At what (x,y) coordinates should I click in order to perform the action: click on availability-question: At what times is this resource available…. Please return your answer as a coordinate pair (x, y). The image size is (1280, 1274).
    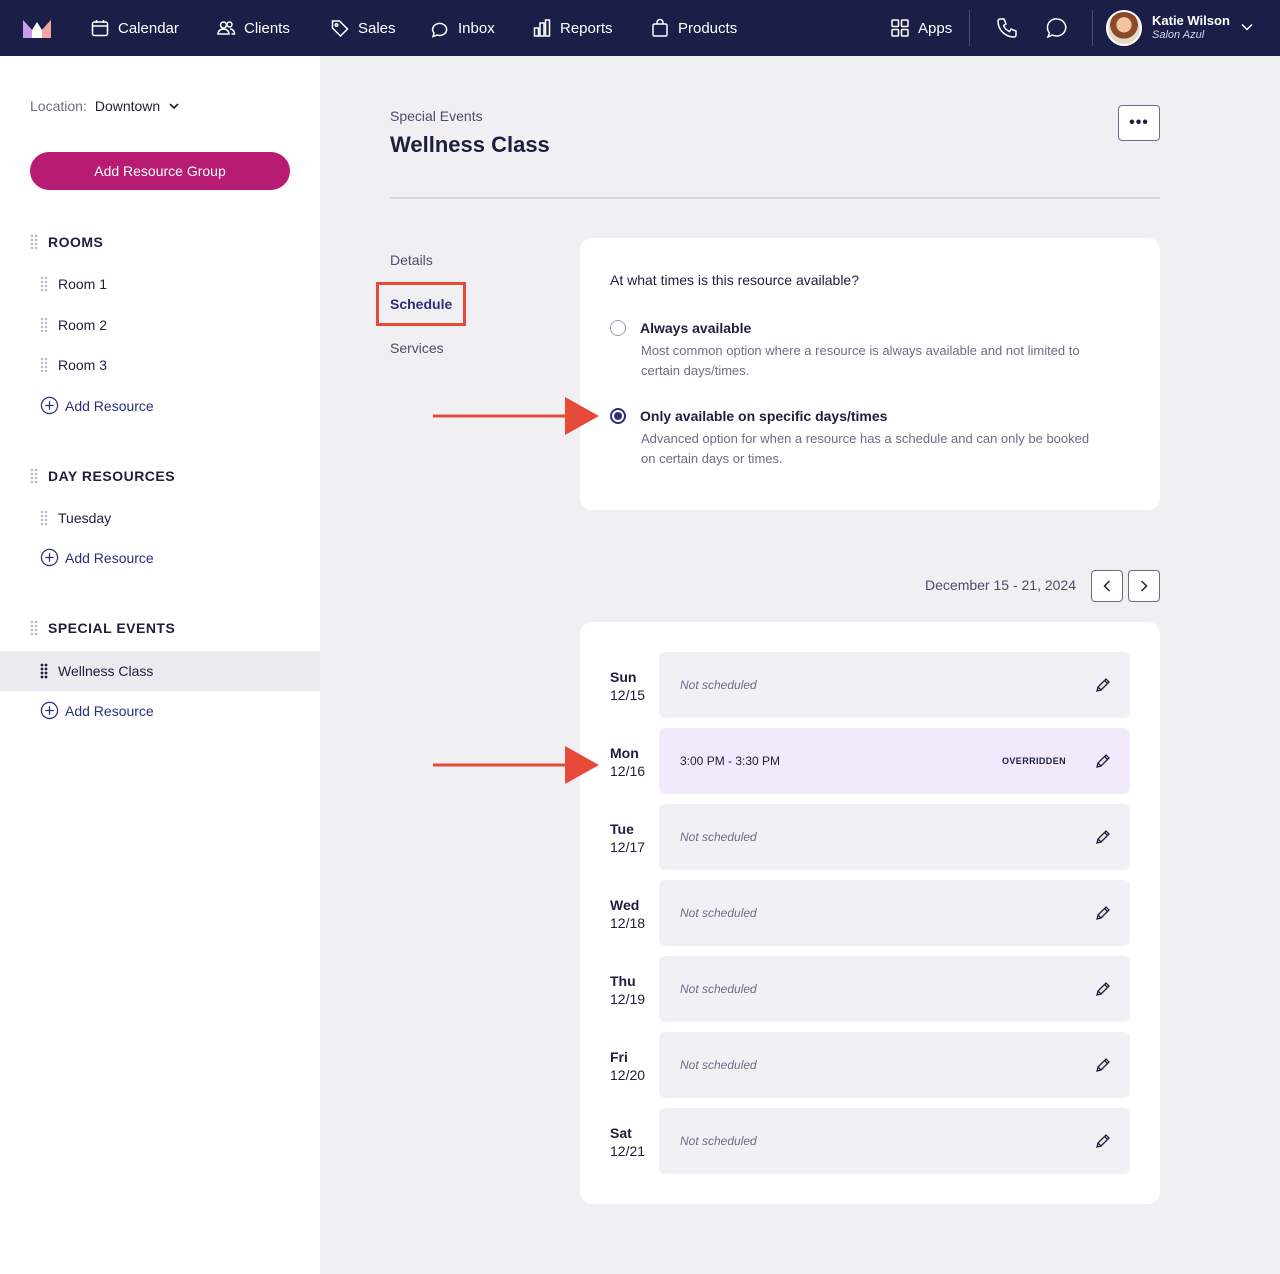
    Looking at the image, I should click on (734, 280).